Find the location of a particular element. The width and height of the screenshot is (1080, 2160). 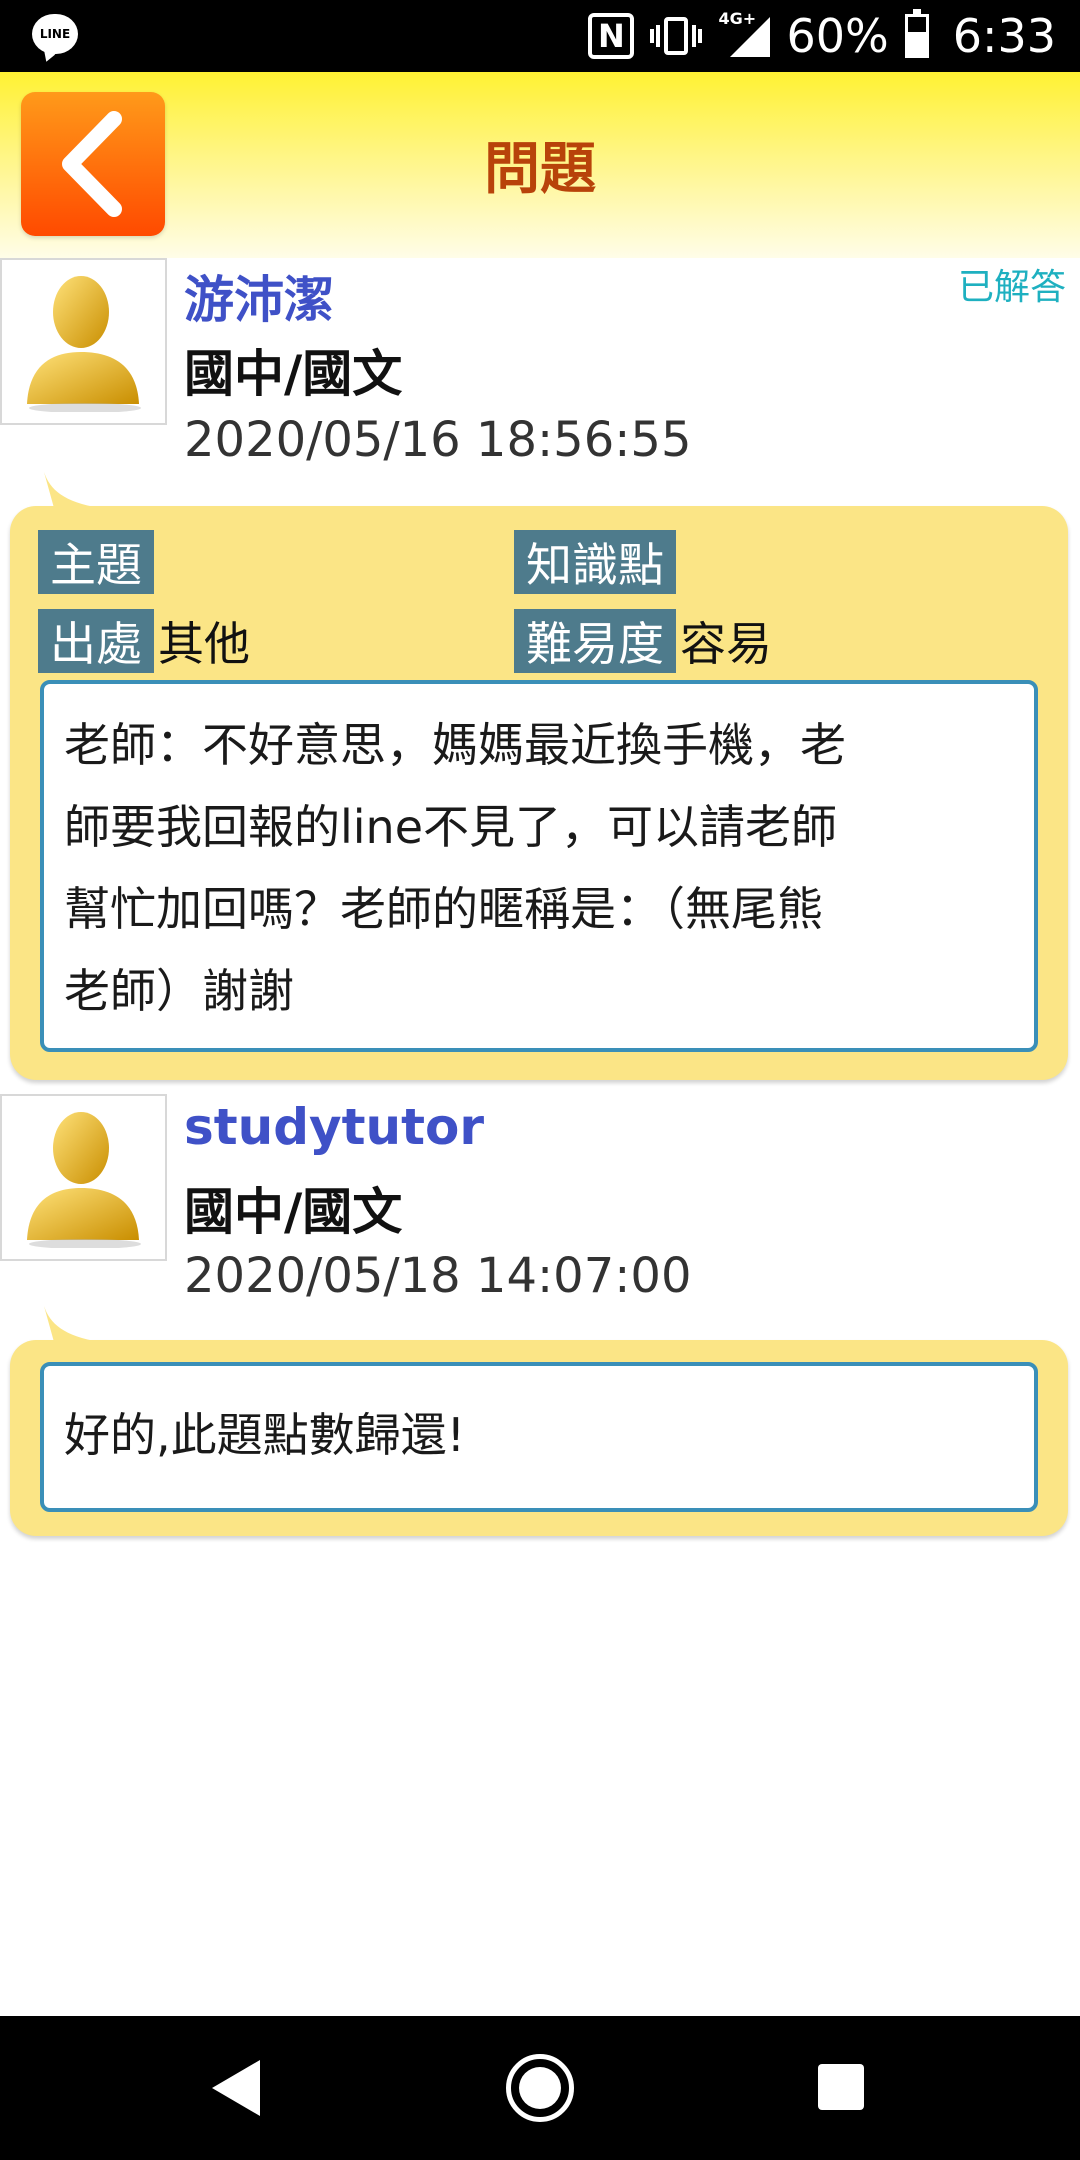

content-line: 好的,此題點數歸還! is located at coordinates (265, 1435).